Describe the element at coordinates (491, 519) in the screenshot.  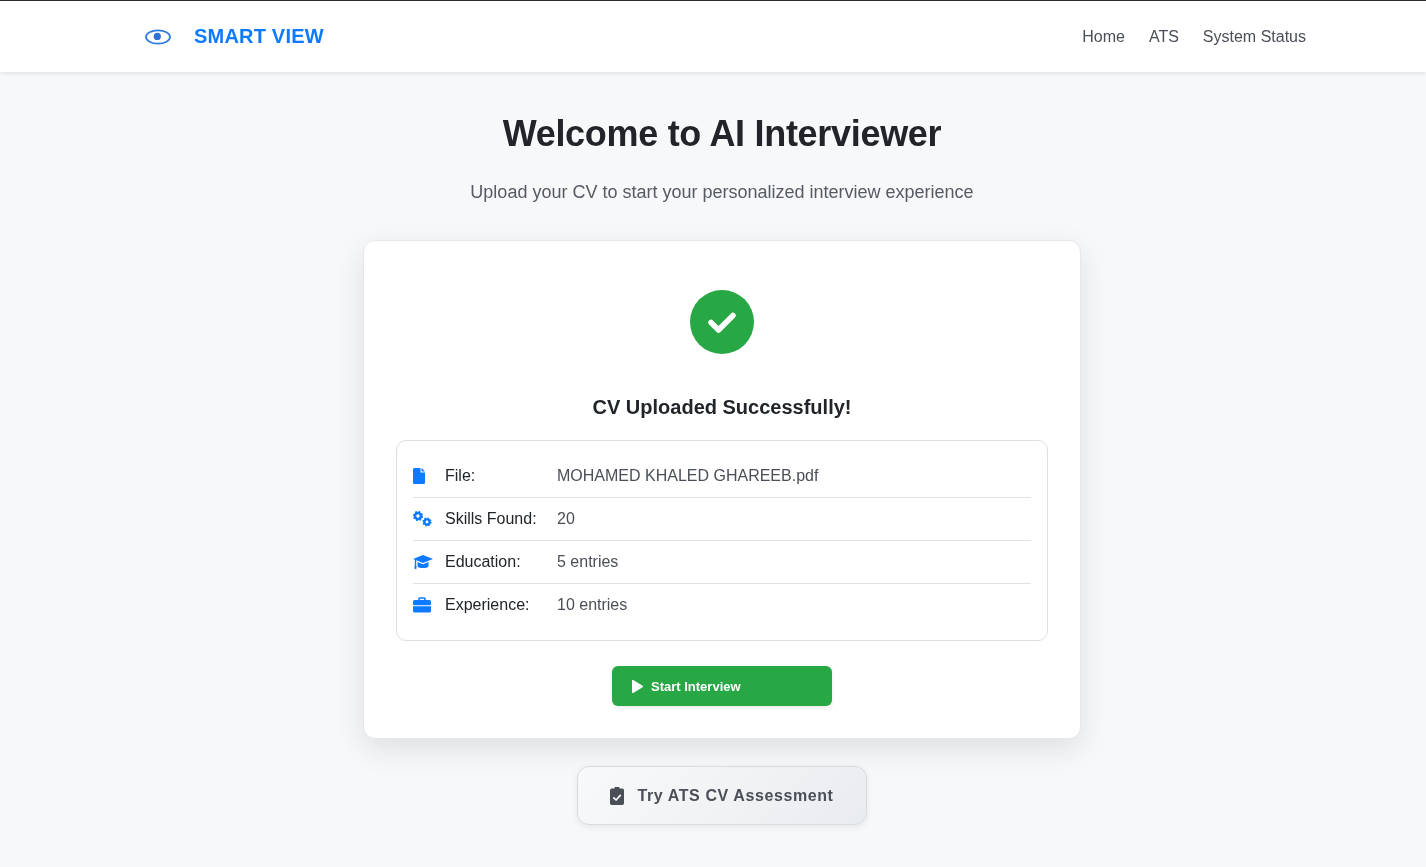
I see `detail-label: Skills Found:` at that location.